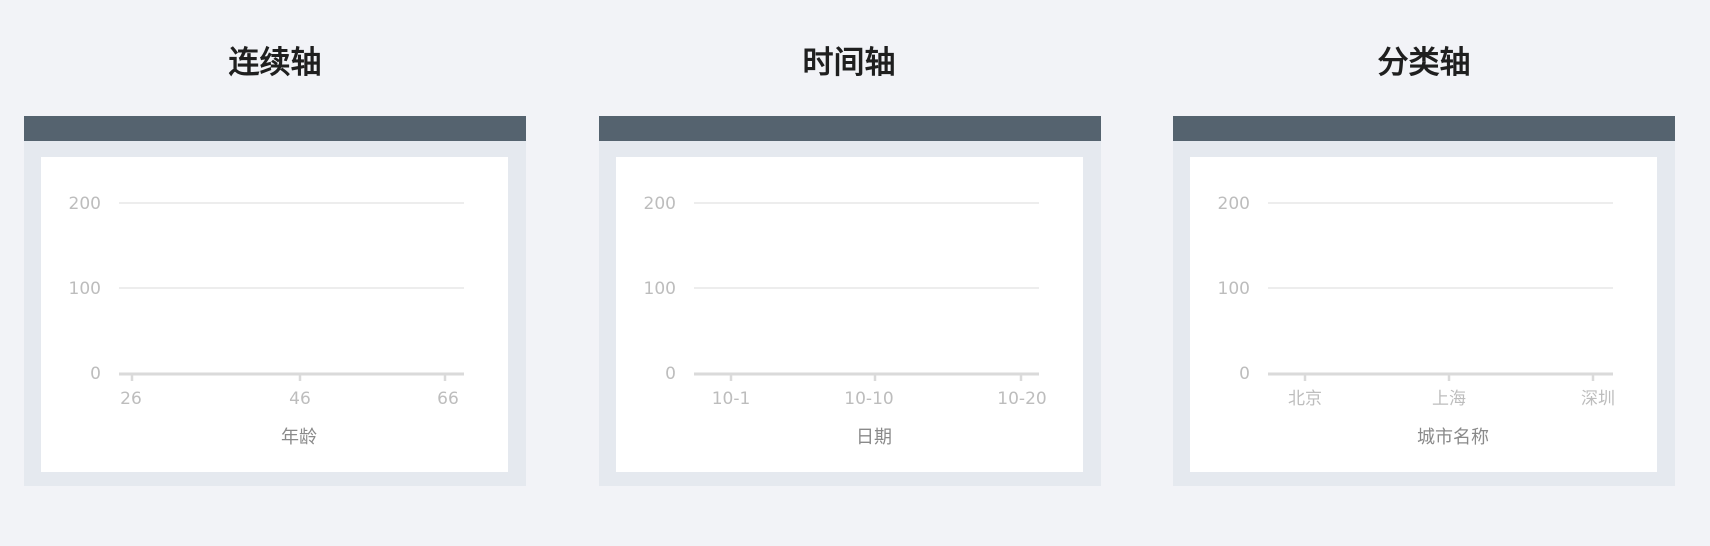 The width and height of the screenshot is (1710, 546). Describe the element at coordinates (299, 437) in the screenshot. I see `x-axis-title: 年龄` at that location.